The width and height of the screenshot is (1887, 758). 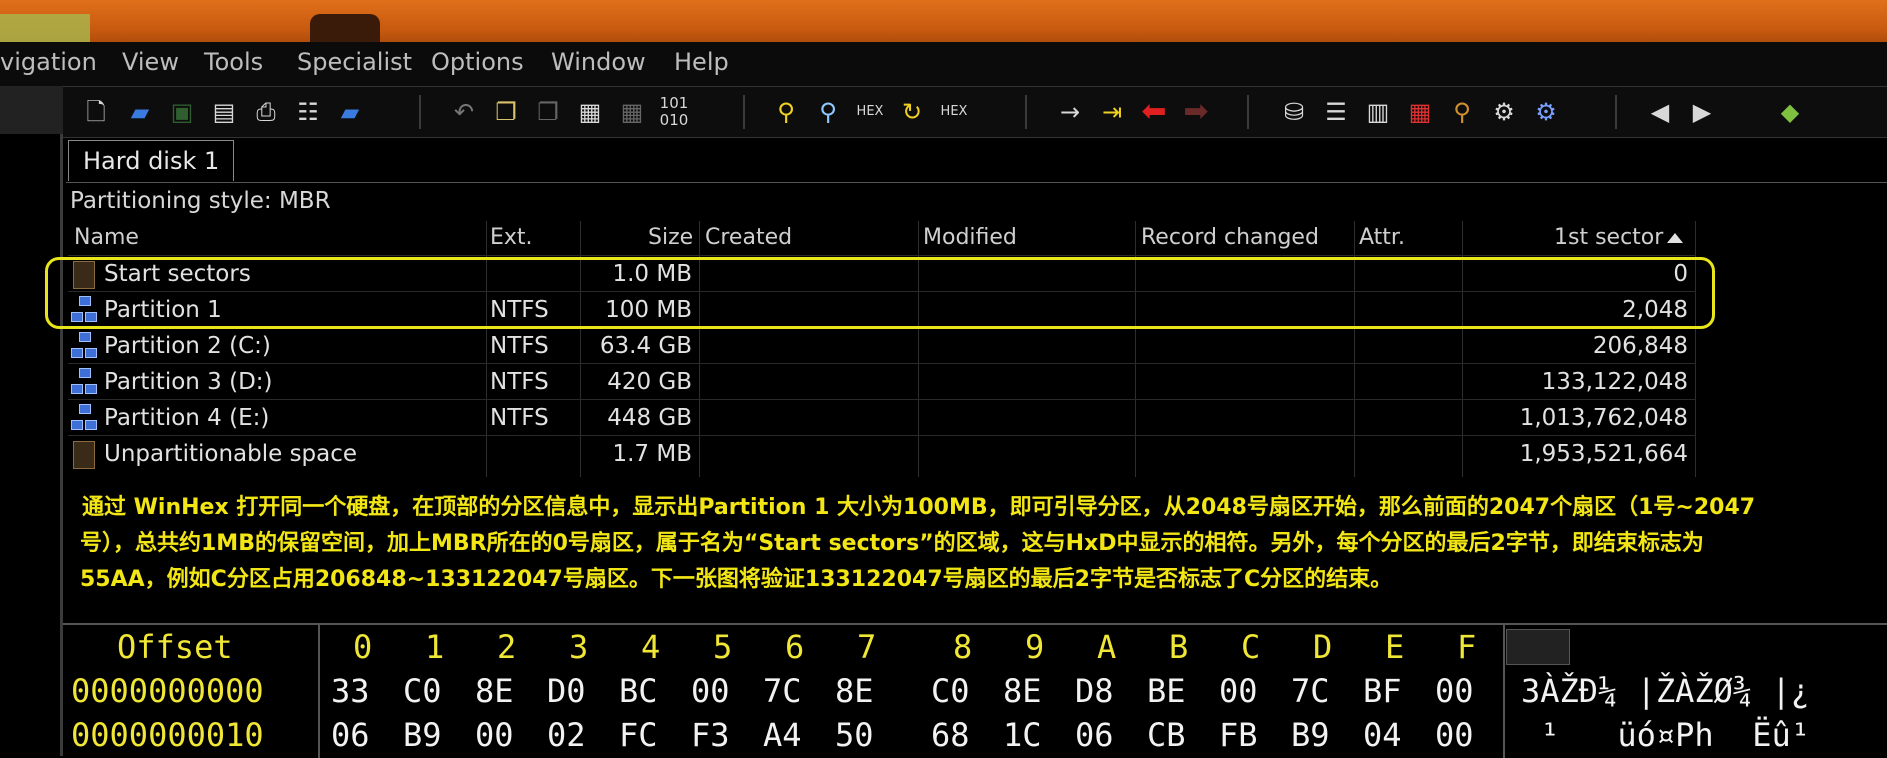 I want to click on open-disk-drive-icon: ⛁, so click(x=1294, y=112).